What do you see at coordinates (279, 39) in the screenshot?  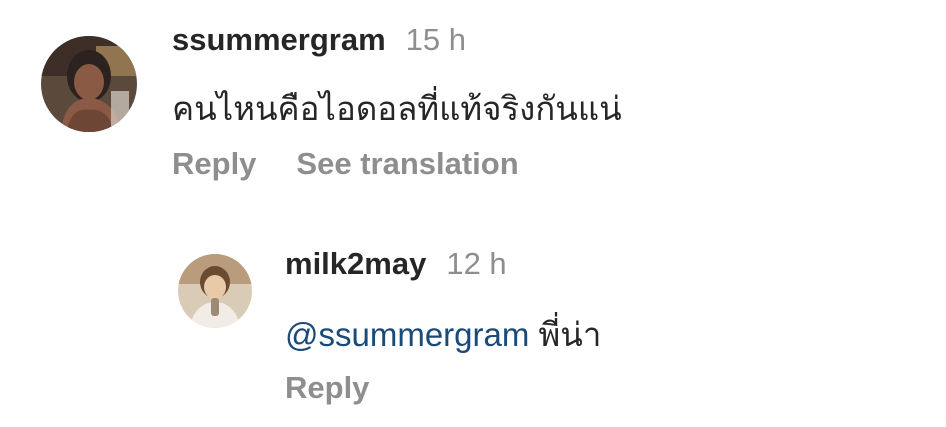 I see `username: ssummergram` at bounding box center [279, 39].